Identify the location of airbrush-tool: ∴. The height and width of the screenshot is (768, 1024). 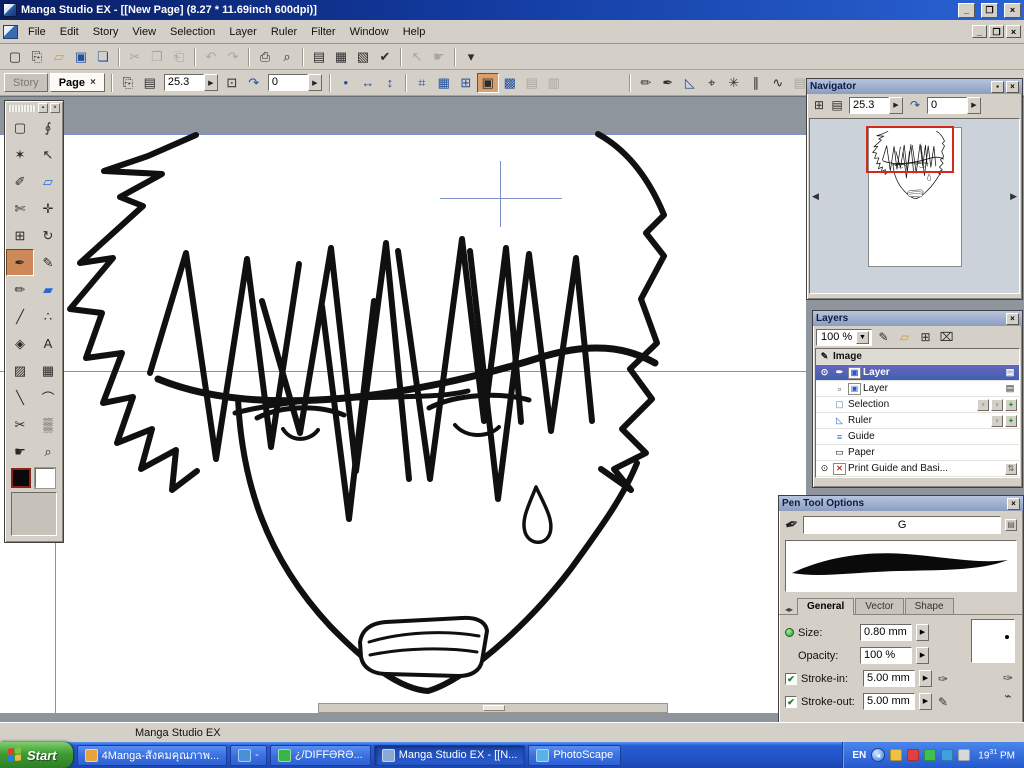
(48, 316).